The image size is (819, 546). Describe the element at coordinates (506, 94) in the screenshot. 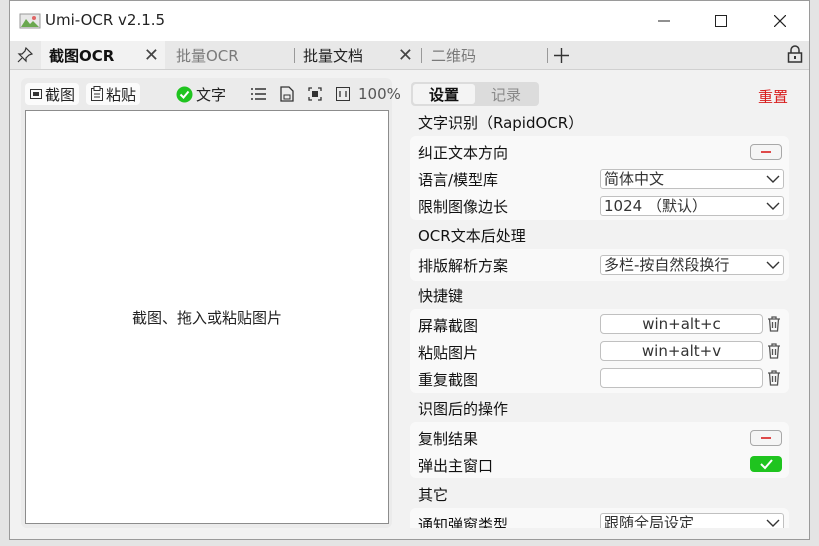

I see `seg-records: 记录` at that location.